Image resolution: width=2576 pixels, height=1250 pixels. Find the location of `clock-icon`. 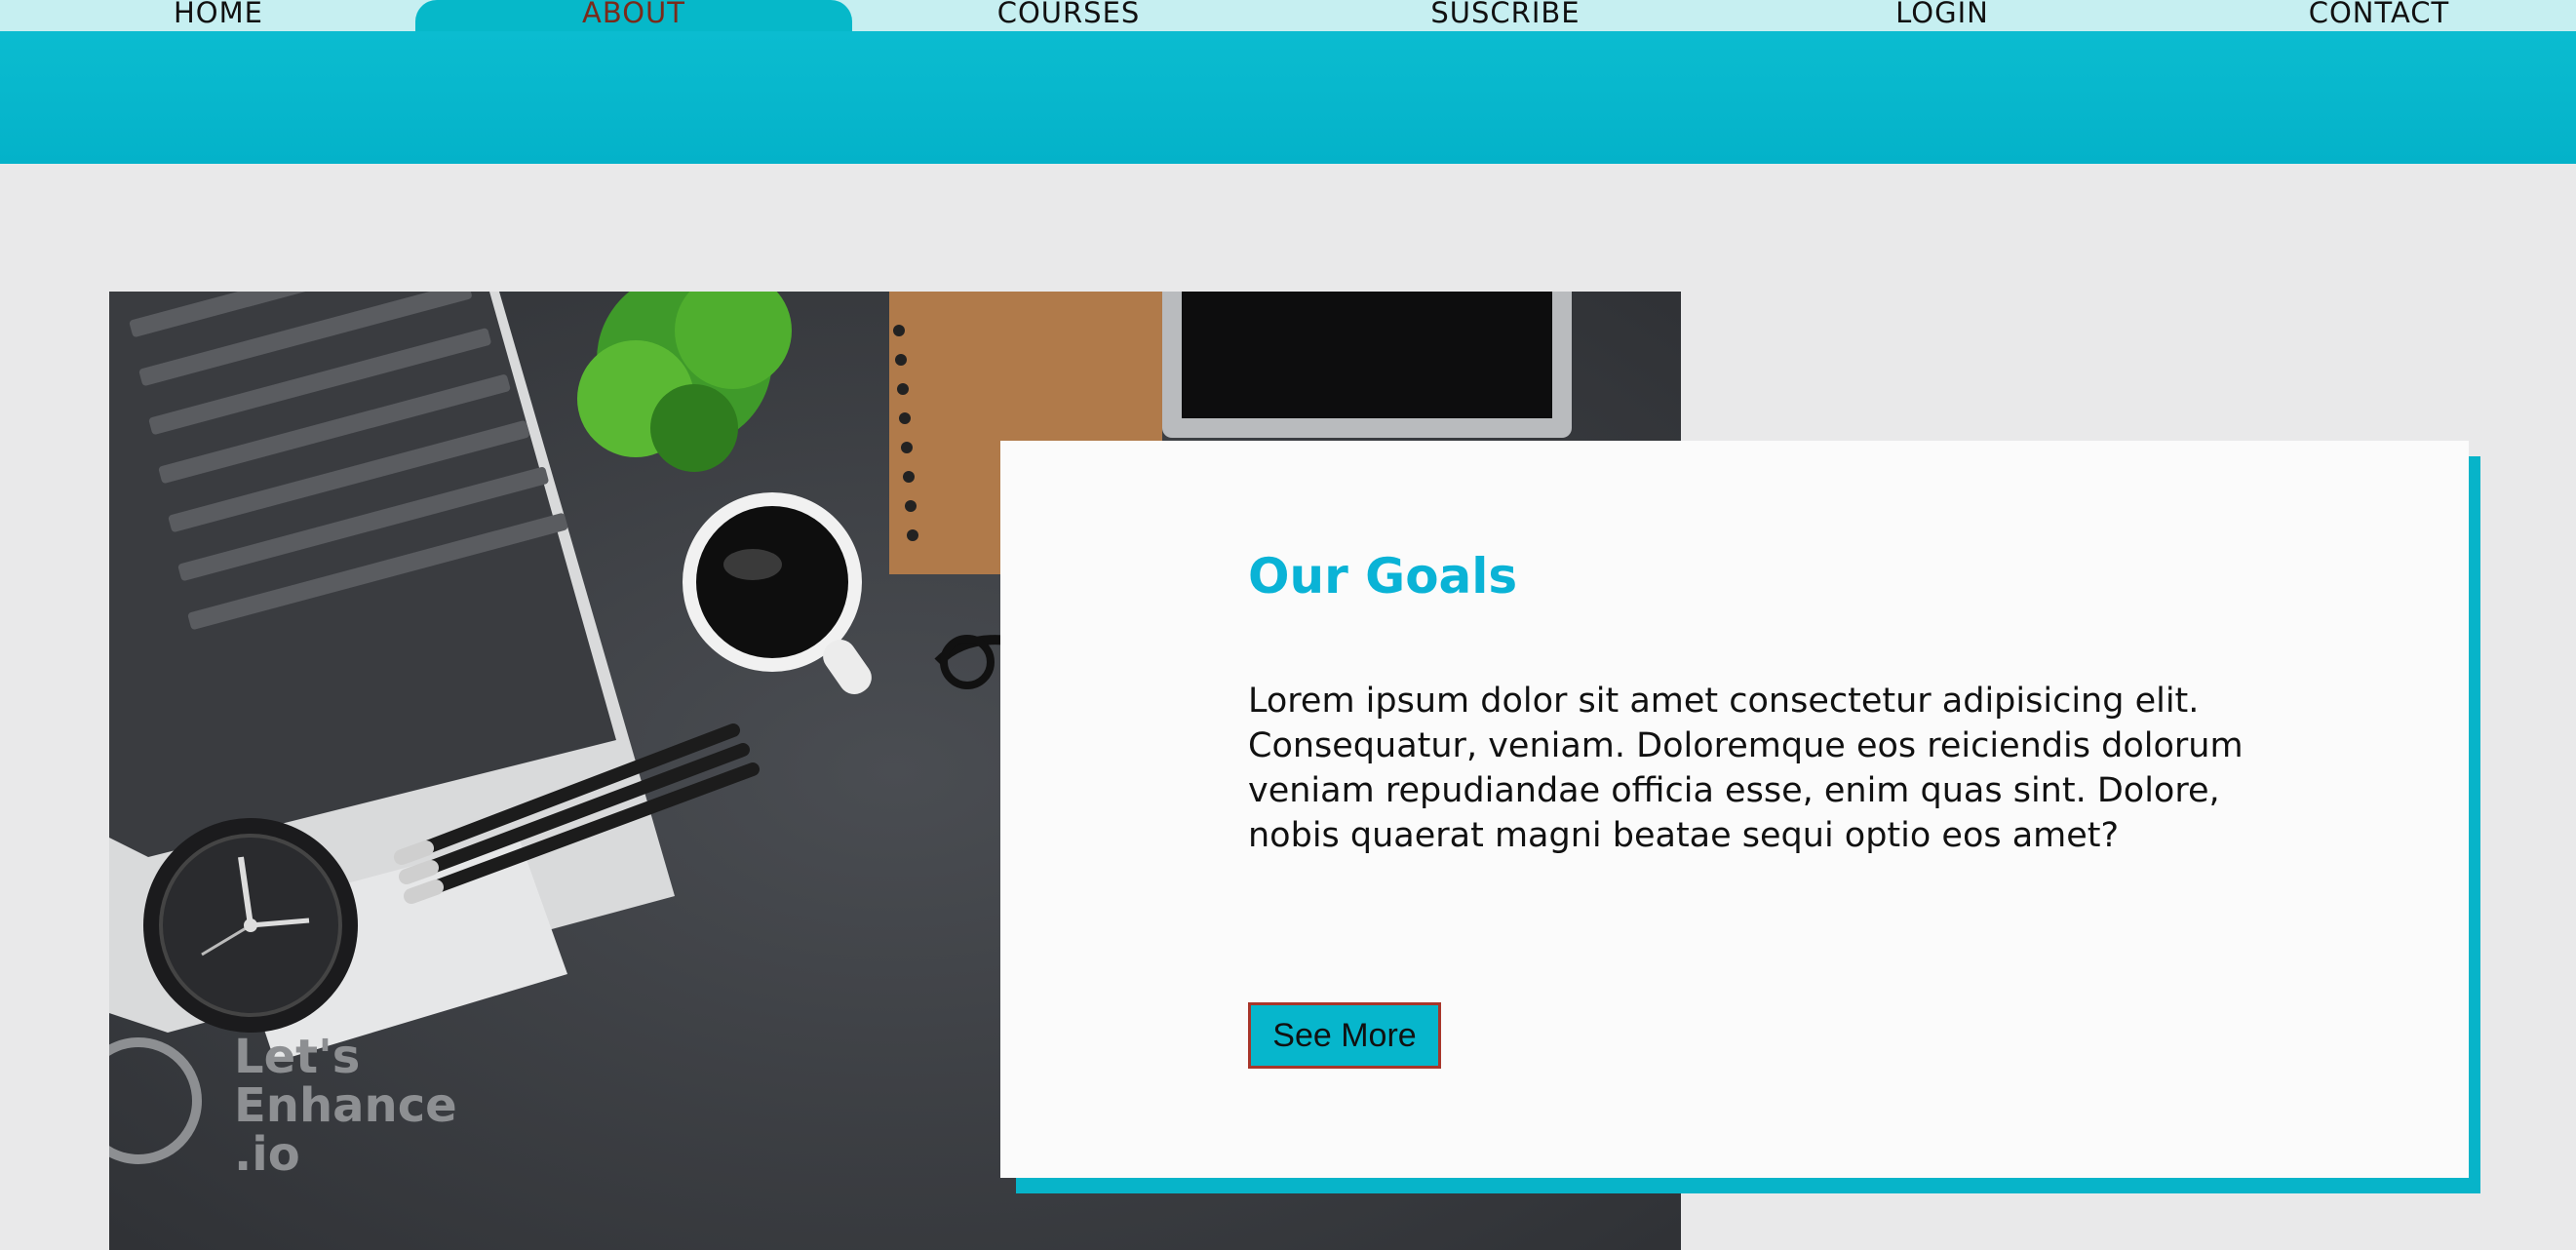

clock-icon is located at coordinates (250, 925).